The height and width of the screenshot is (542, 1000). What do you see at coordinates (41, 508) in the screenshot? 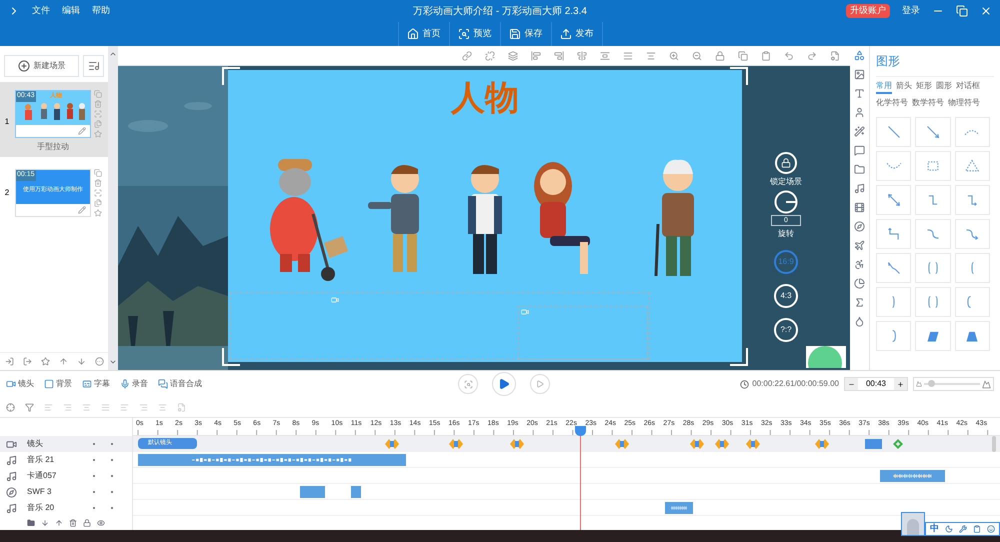
I see `track-name: 音乐 20` at bounding box center [41, 508].